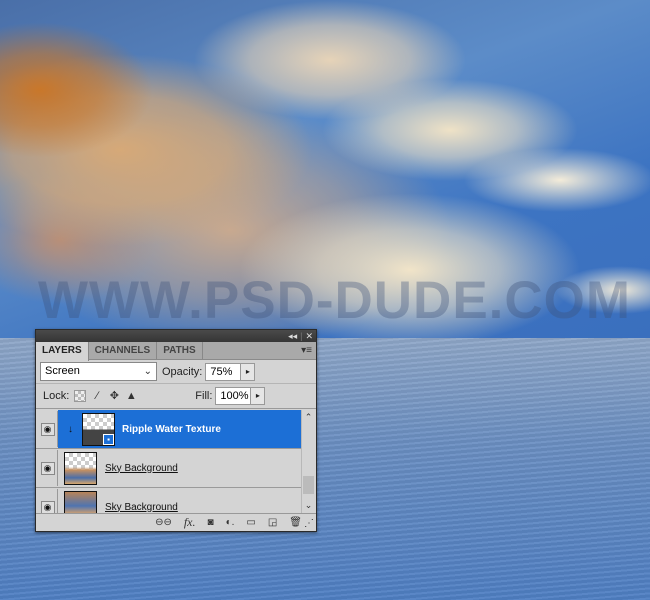 This screenshot has height=600, width=650. Describe the element at coordinates (295, 522) in the screenshot. I see `trash-icon: 🗑` at that location.